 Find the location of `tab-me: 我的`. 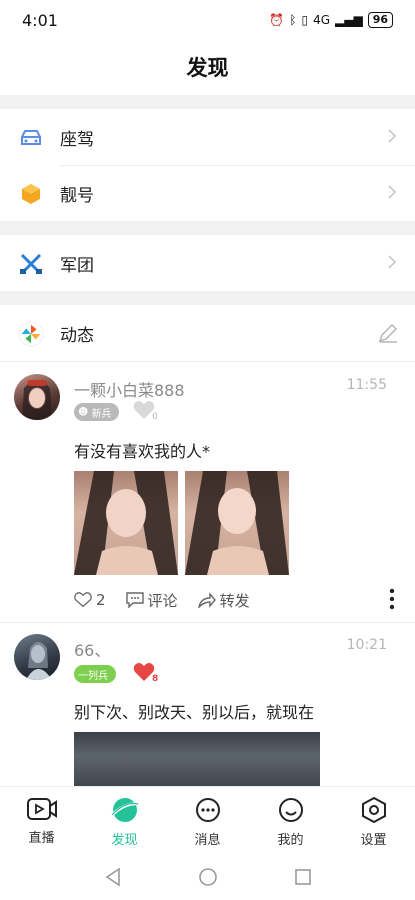

tab-me: 我的 is located at coordinates (290, 820).